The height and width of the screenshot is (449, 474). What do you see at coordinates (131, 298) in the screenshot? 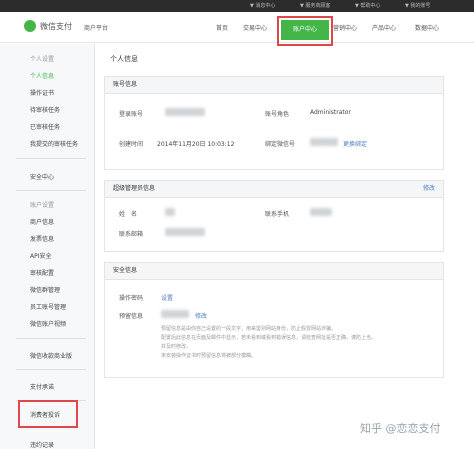
I see `operation-password-label: 操作密码` at bounding box center [131, 298].